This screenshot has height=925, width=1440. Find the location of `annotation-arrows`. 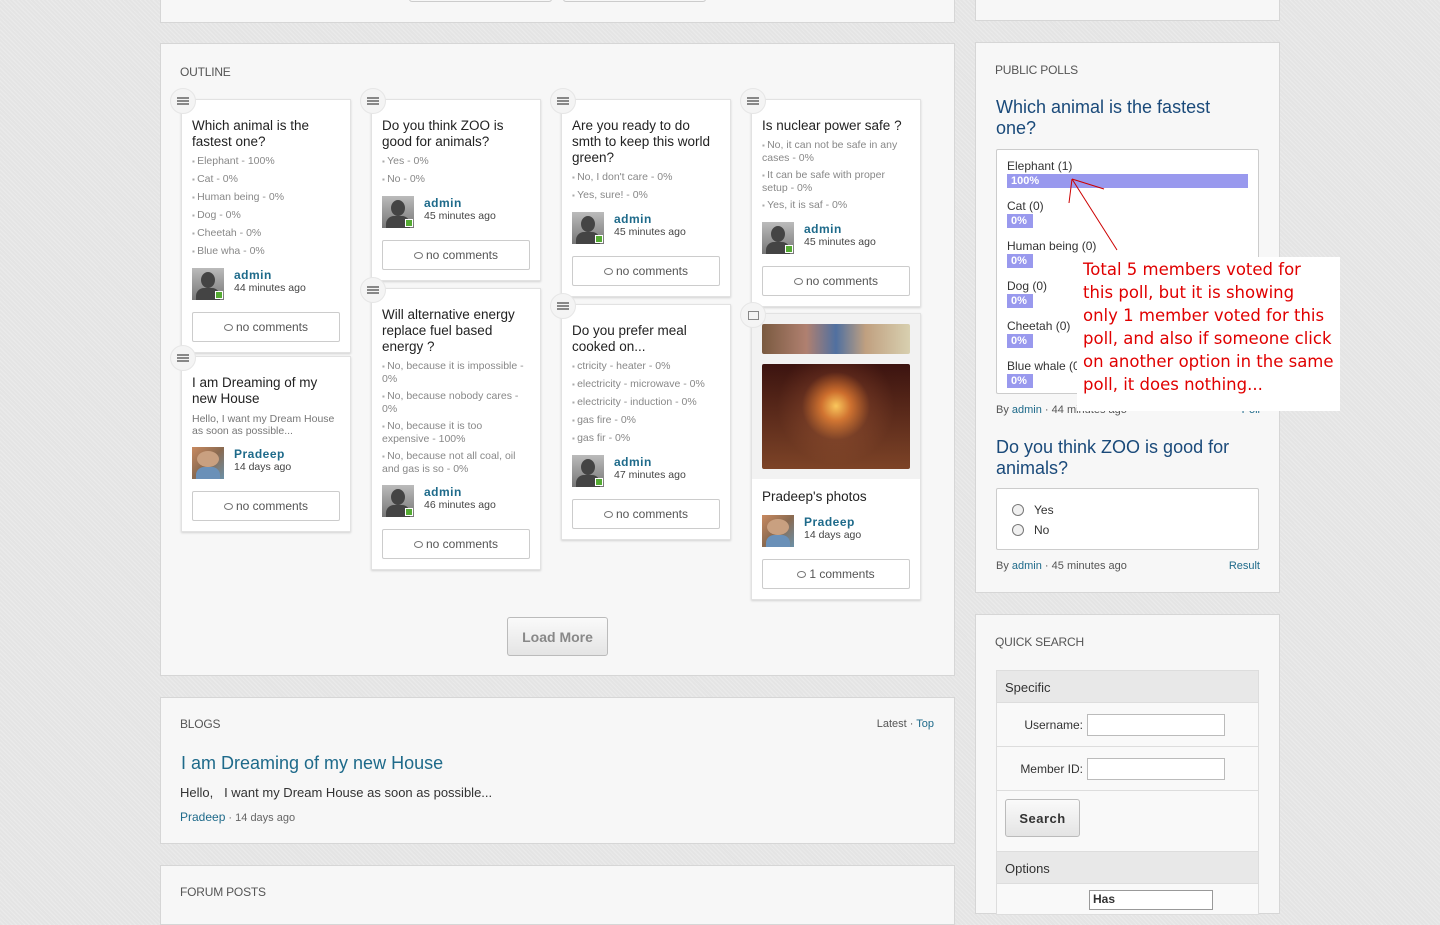

annotation-arrows is located at coordinates (1093, 214).